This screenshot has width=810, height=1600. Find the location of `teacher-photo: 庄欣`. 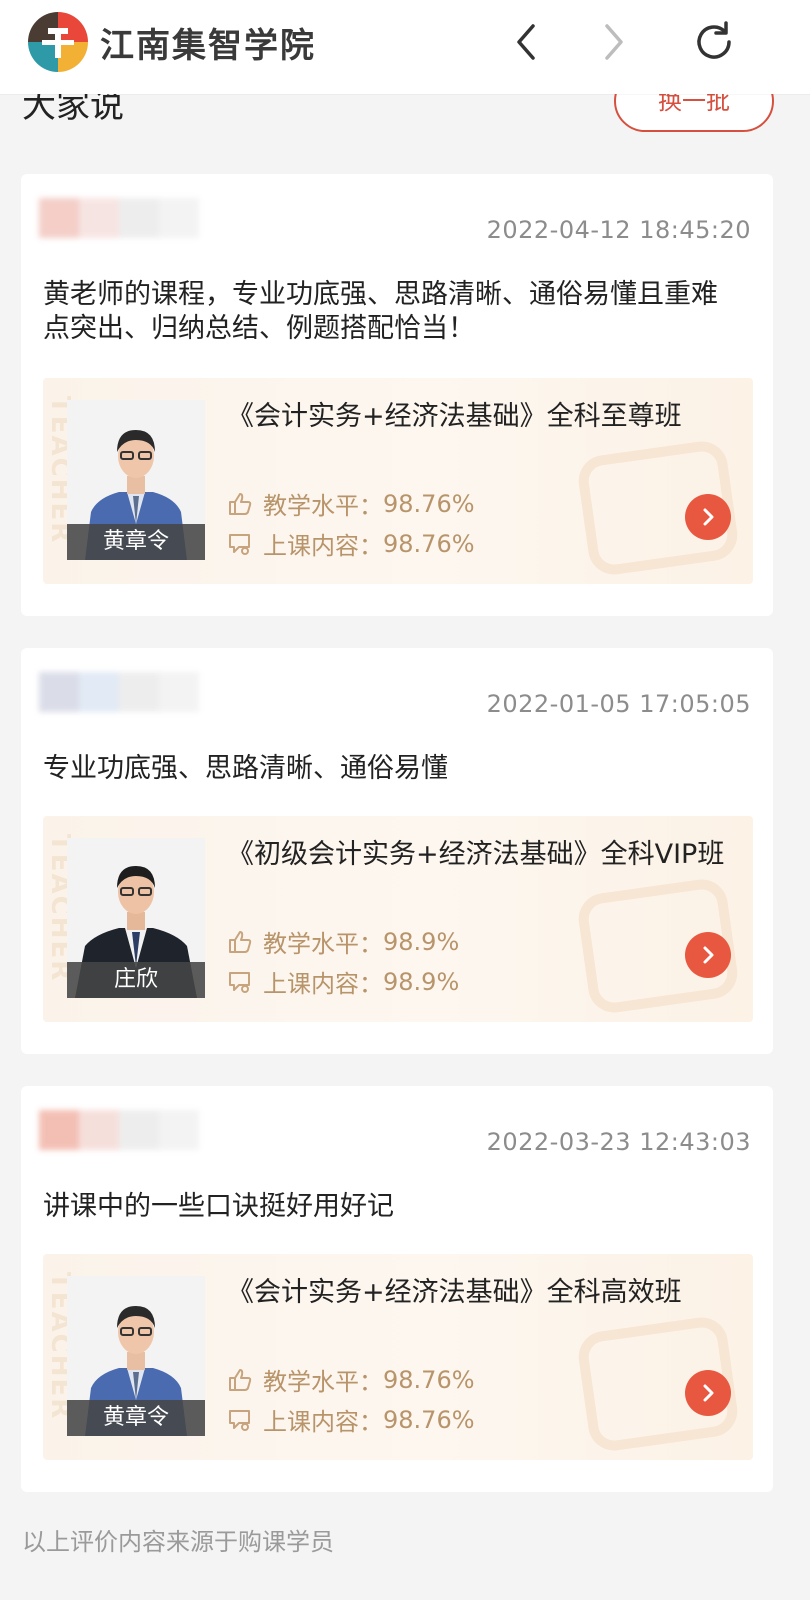

teacher-photo: 庄欣 is located at coordinates (136, 918).